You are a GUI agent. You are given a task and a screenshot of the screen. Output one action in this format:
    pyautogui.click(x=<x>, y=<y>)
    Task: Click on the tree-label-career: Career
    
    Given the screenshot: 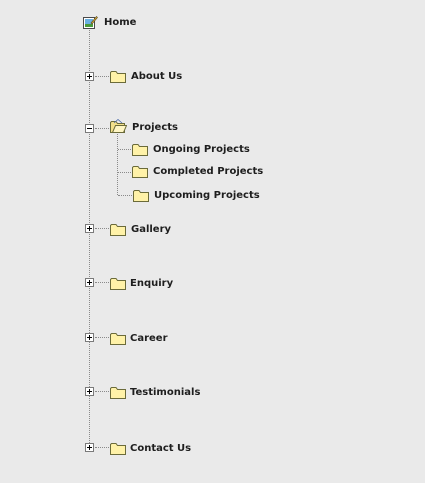 What is the action you would take?
    pyautogui.click(x=149, y=339)
    